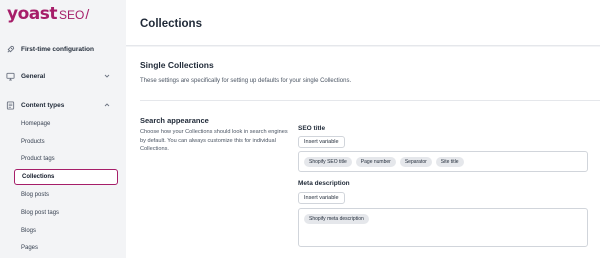 This screenshot has width=600, height=258. Describe the element at coordinates (35, 195) in the screenshot. I see `sidebar-subitem-label: Blog posts` at that location.